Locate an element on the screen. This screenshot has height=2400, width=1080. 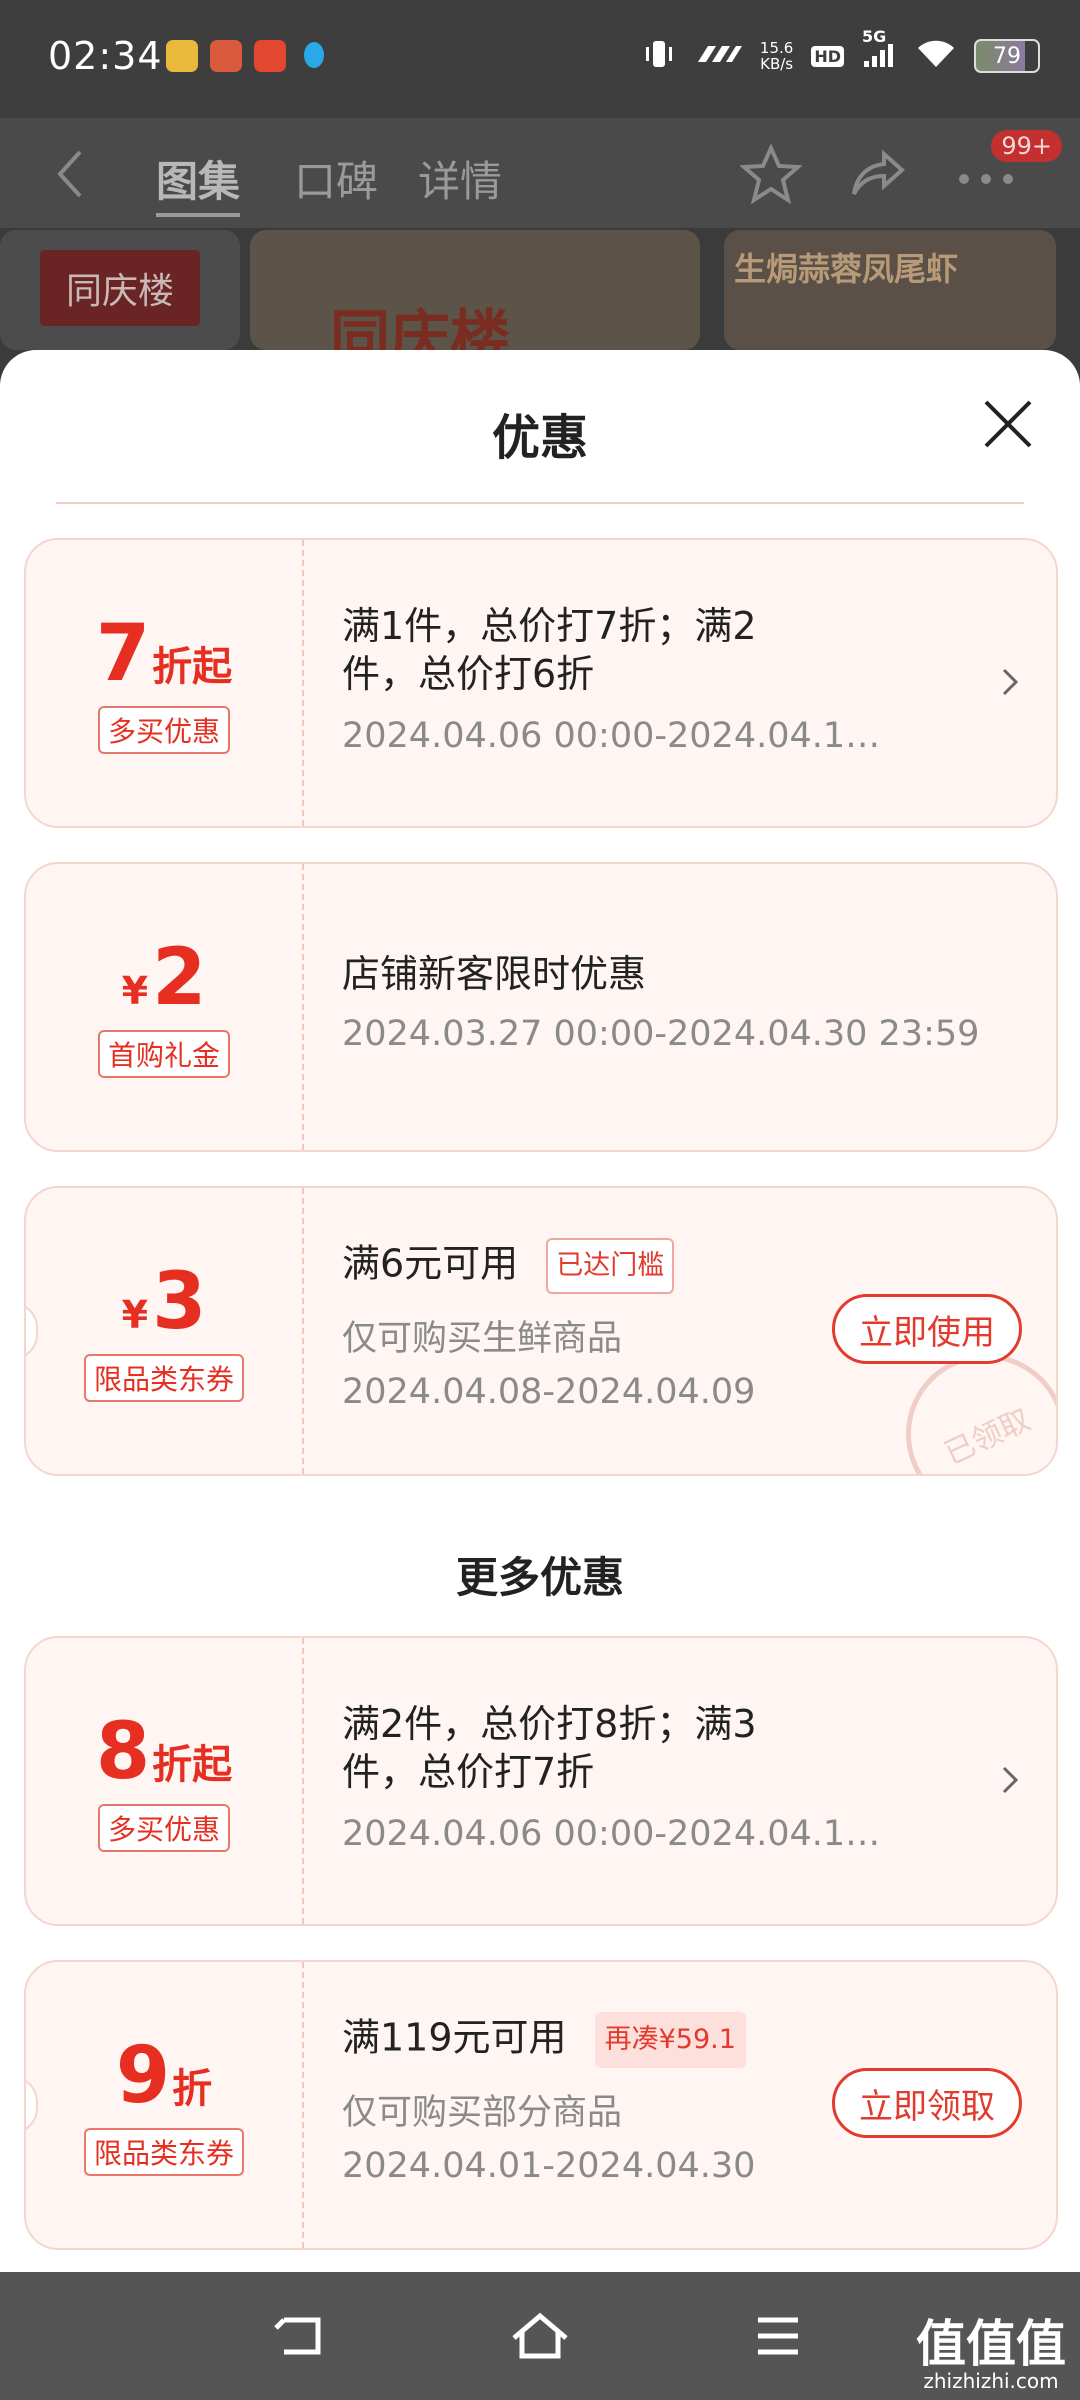
vibrate-icon is located at coordinates (659, 56).